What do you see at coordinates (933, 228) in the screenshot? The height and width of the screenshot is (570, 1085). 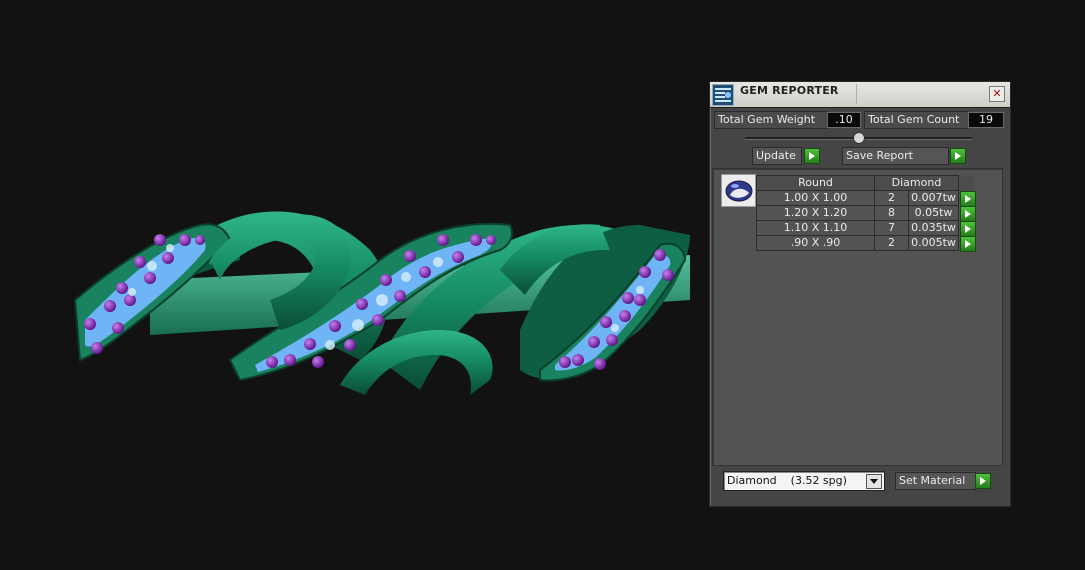 I see `gem-weight: 0.035tw` at bounding box center [933, 228].